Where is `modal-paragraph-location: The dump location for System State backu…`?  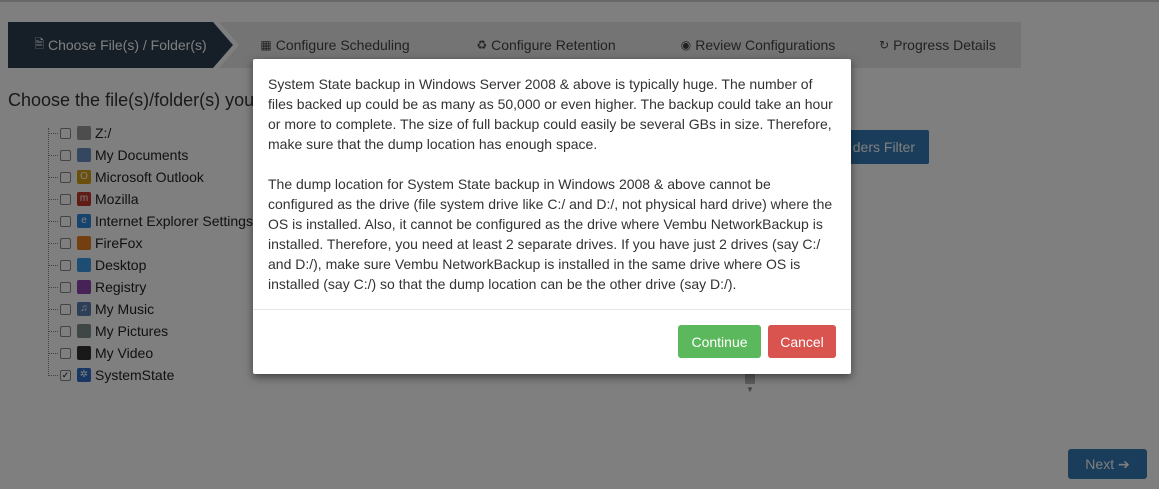 modal-paragraph-location: The dump location for System State backu… is located at coordinates (550, 234).